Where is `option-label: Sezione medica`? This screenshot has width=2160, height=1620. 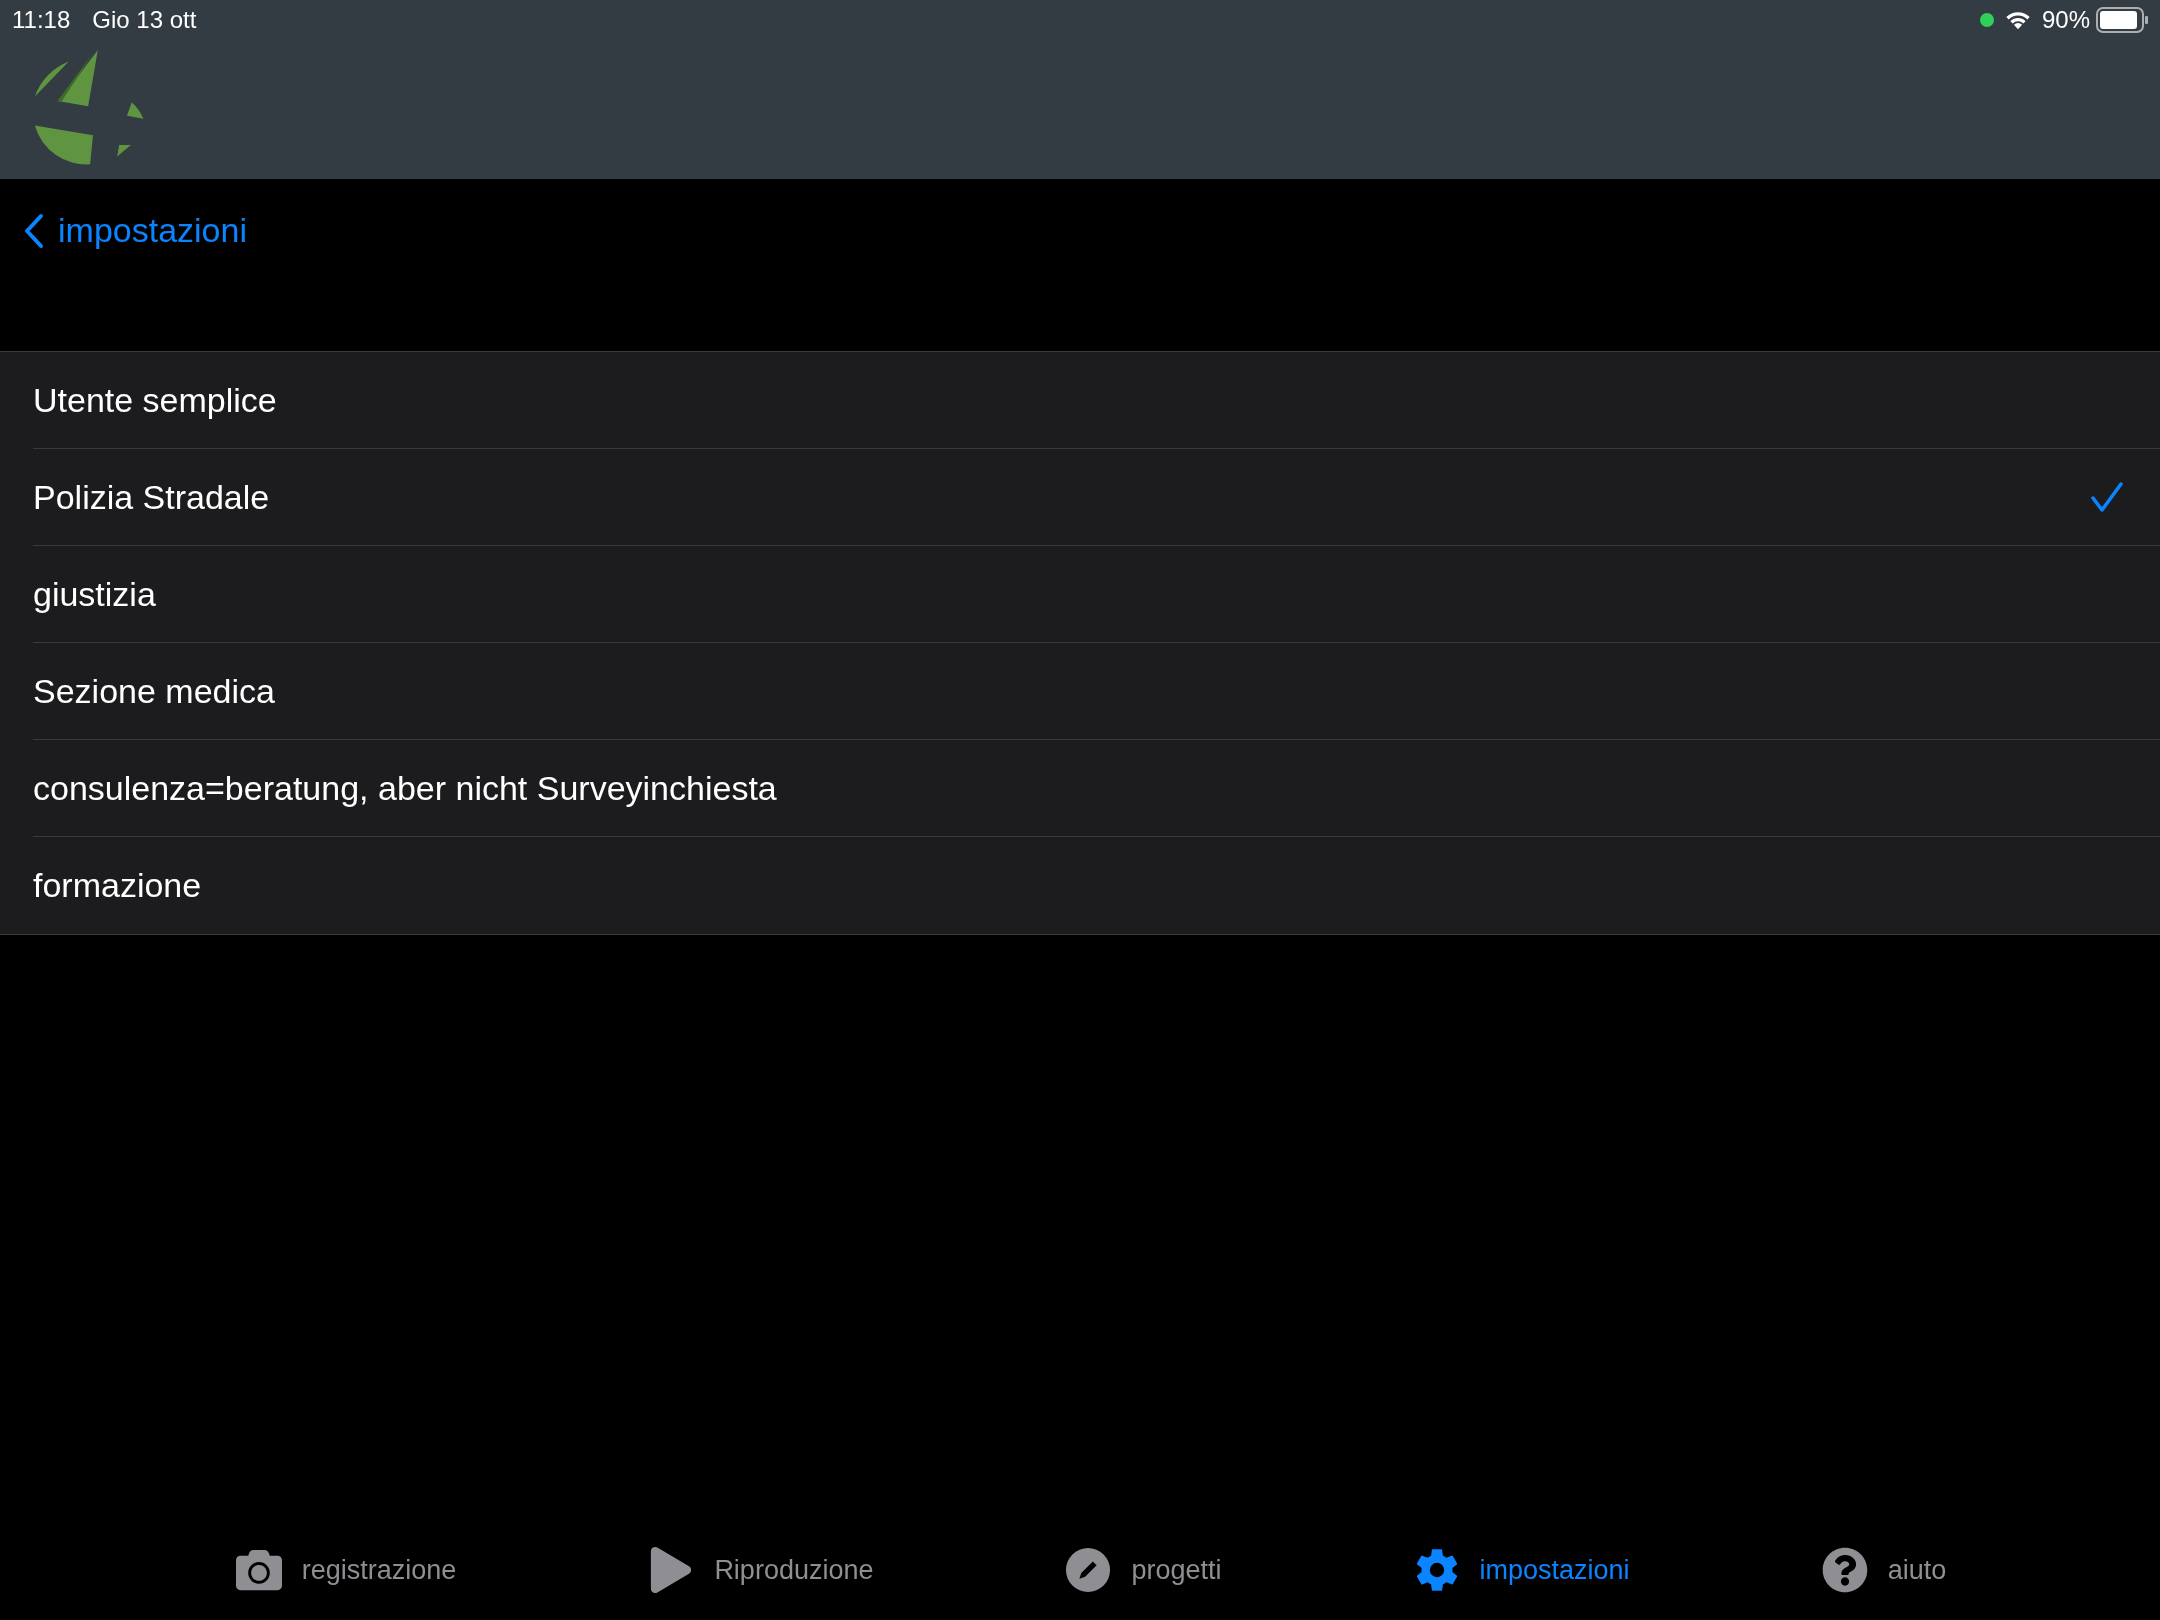
option-label: Sezione medica is located at coordinates (154, 691).